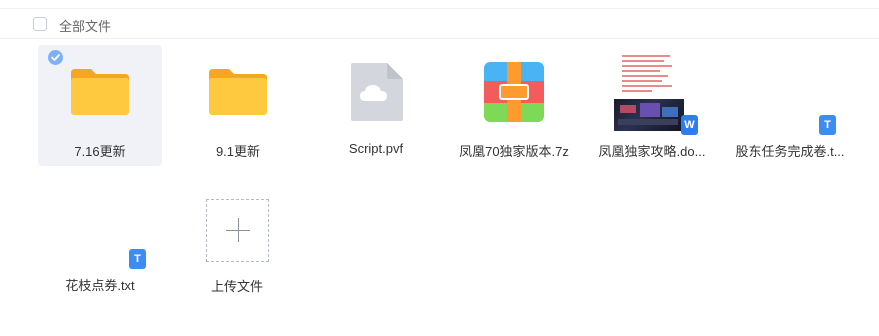 The image size is (879, 336). I want to click on file-name: 9.1更新, so click(238, 151).